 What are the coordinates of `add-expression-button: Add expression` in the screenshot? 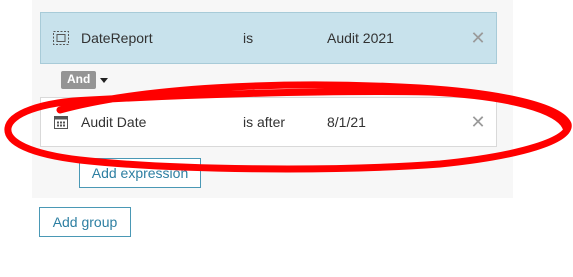 It's located at (140, 173).